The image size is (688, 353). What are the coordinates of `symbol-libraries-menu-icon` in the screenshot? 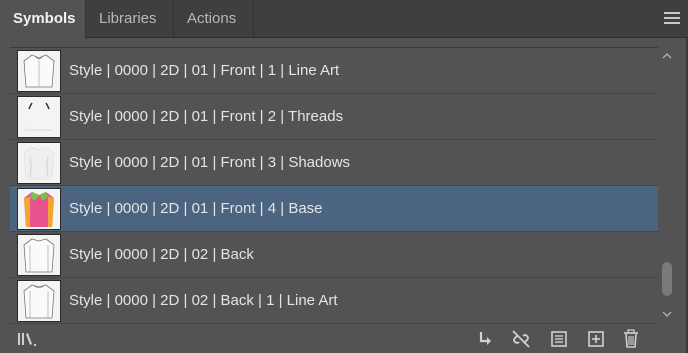 It's located at (26, 339).